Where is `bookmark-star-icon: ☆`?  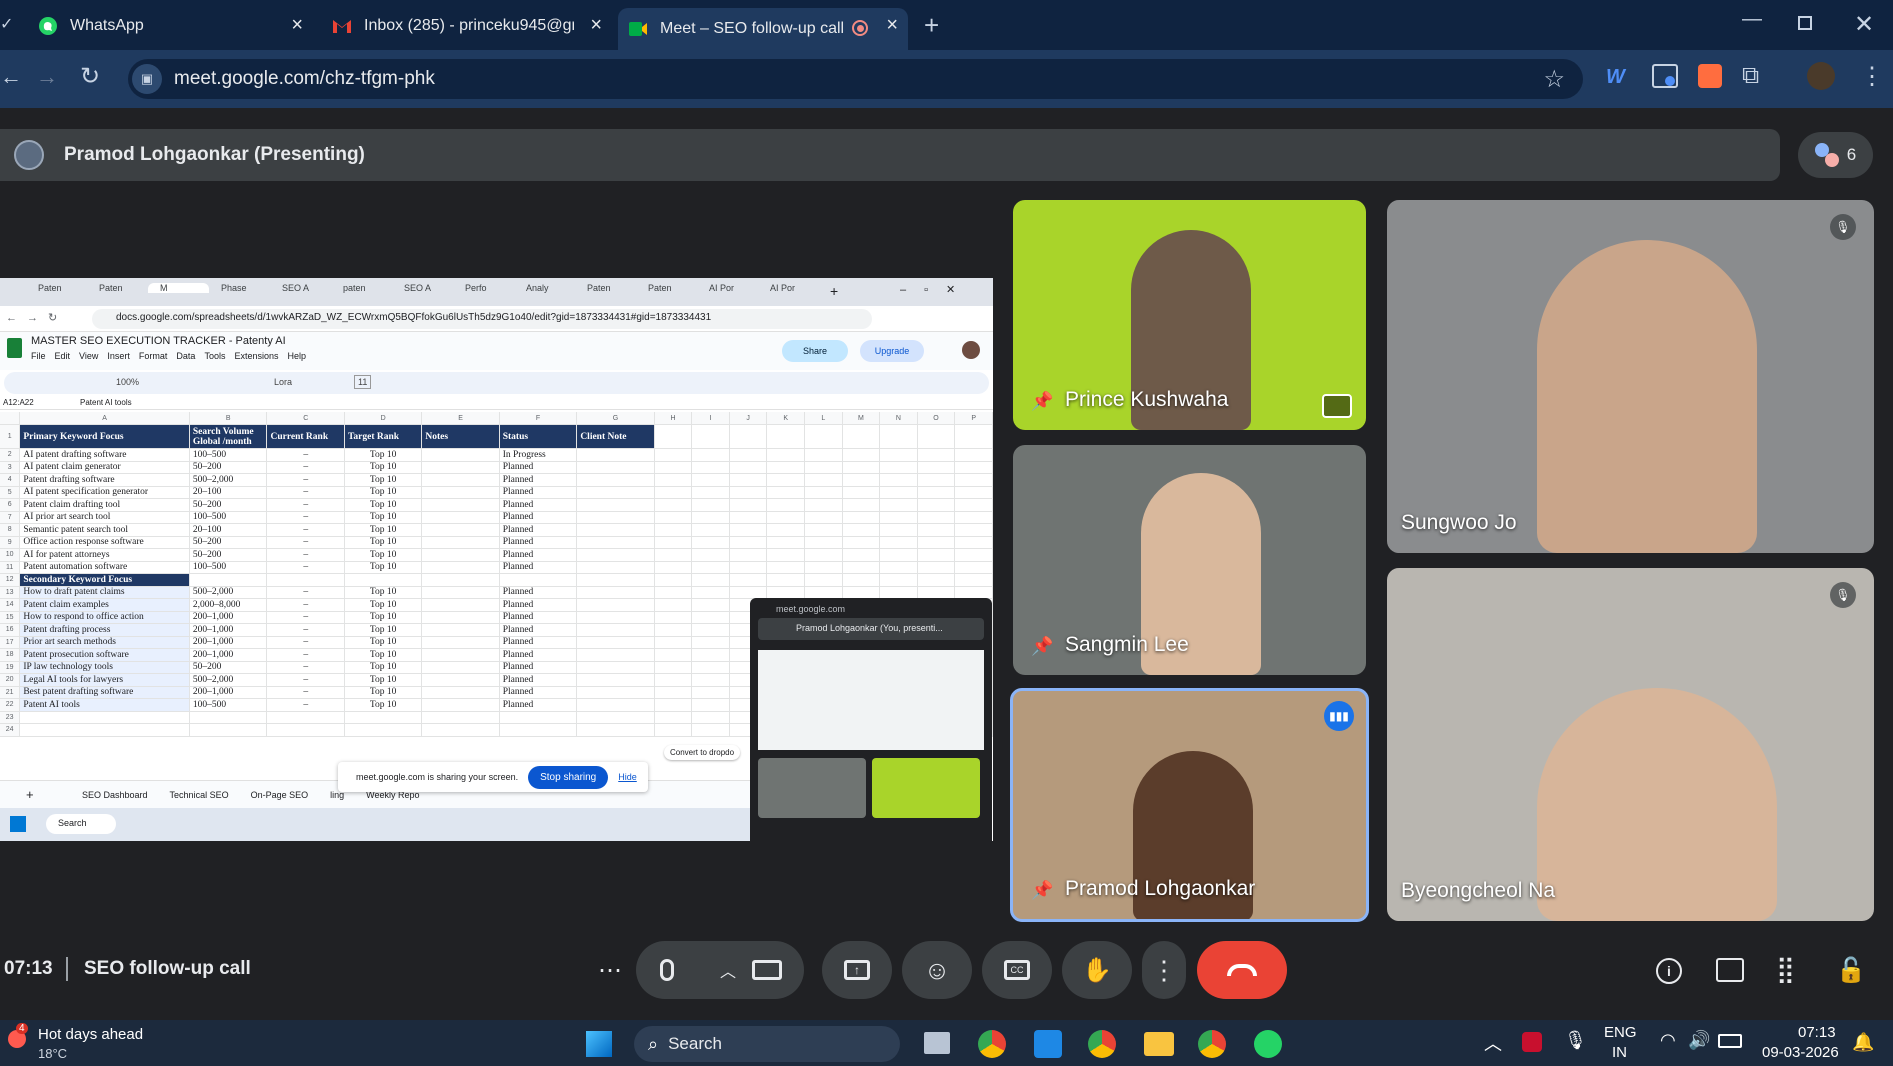 bookmark-star-icon: ☆ is located at coordinates (1554, 79).